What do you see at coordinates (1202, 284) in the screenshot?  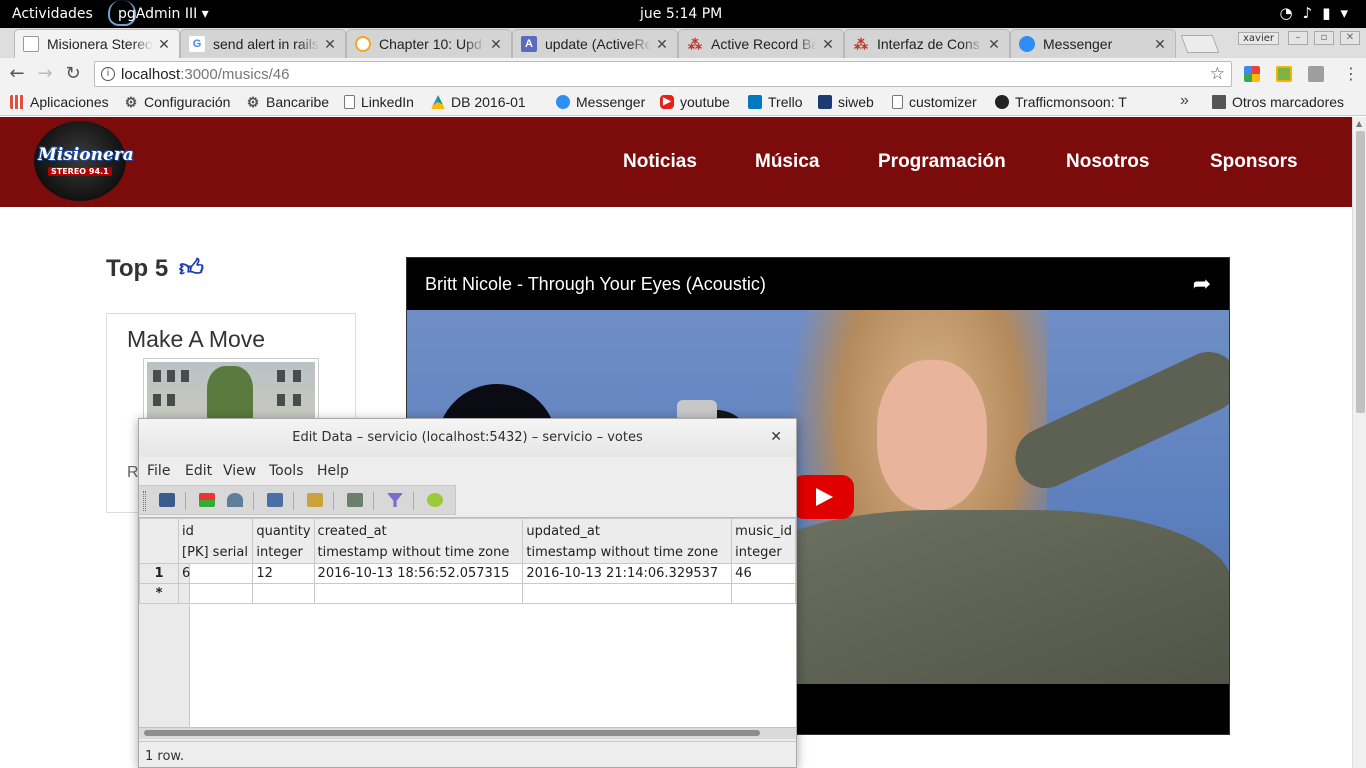 I see `share-icon: ➦` at bounding box center [1202, 284].